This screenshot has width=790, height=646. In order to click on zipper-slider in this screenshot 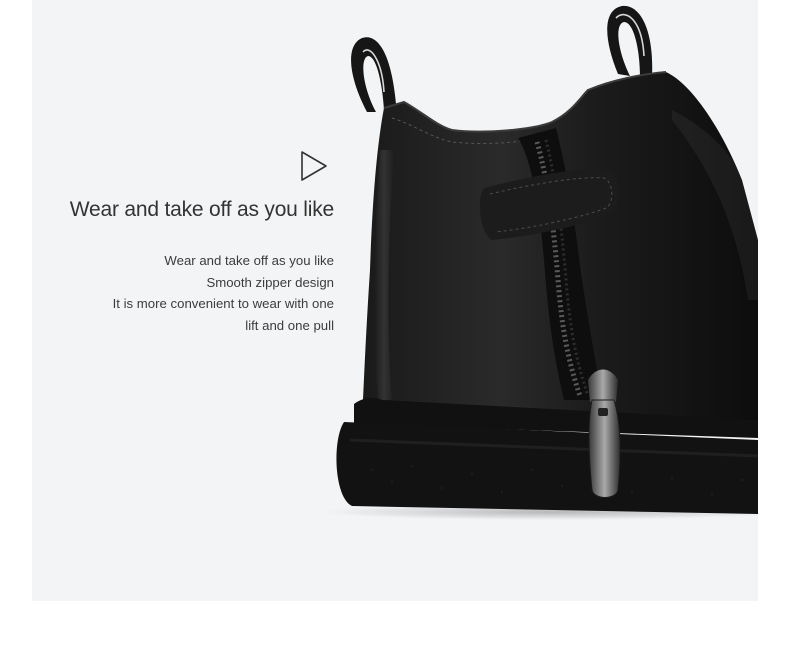, I will do `click(603, 385)`.